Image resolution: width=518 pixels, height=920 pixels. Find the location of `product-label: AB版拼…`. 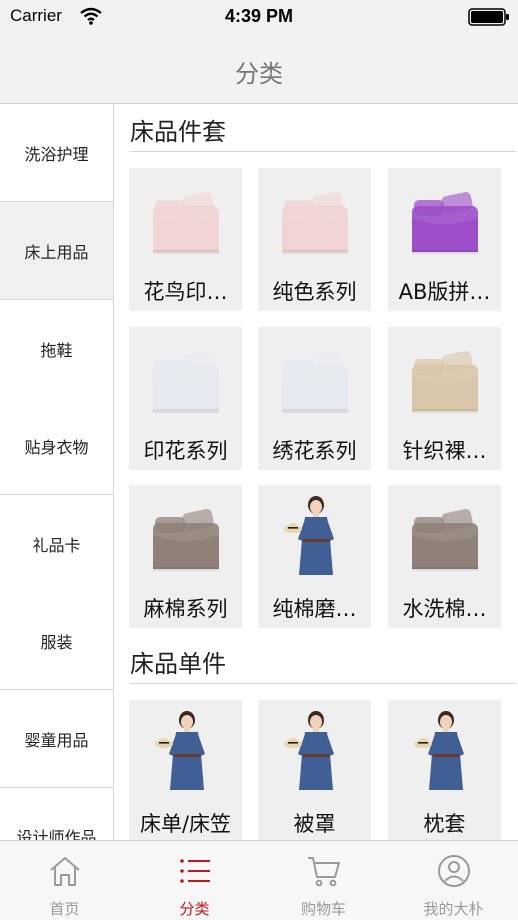

product-label: AB版拼… is located at coordinates (444, 292).